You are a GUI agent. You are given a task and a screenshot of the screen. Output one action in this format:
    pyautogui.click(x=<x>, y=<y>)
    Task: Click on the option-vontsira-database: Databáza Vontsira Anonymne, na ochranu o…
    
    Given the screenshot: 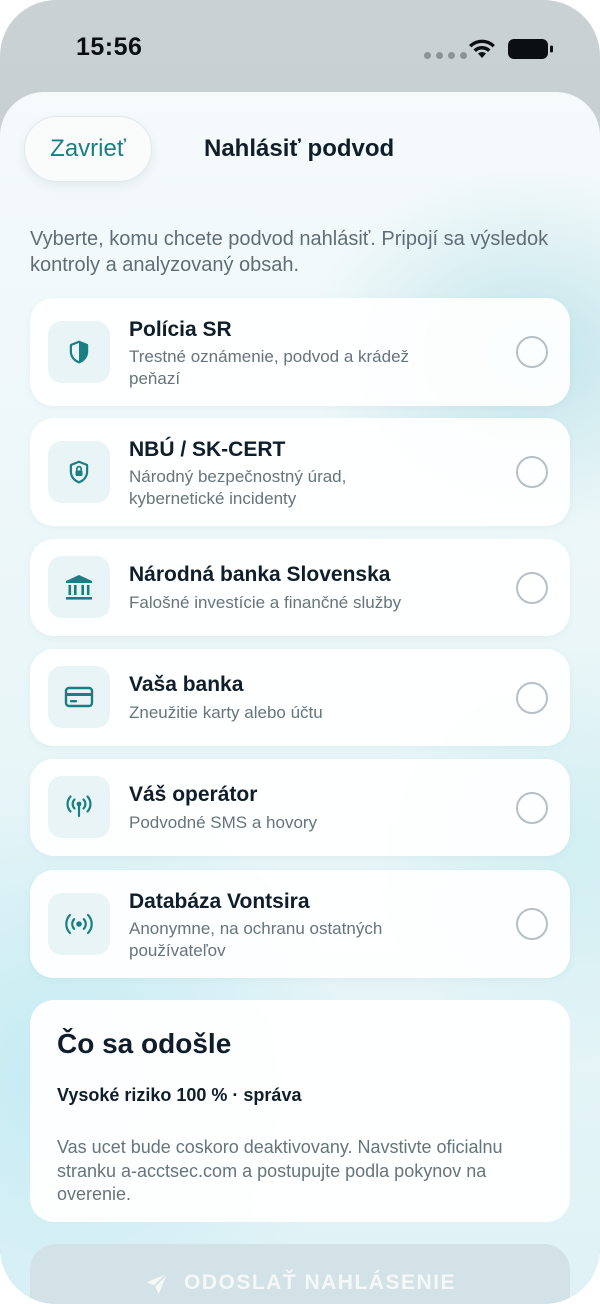 What is the action you would take?
    pyautogui.click(x=300, y=924)
    